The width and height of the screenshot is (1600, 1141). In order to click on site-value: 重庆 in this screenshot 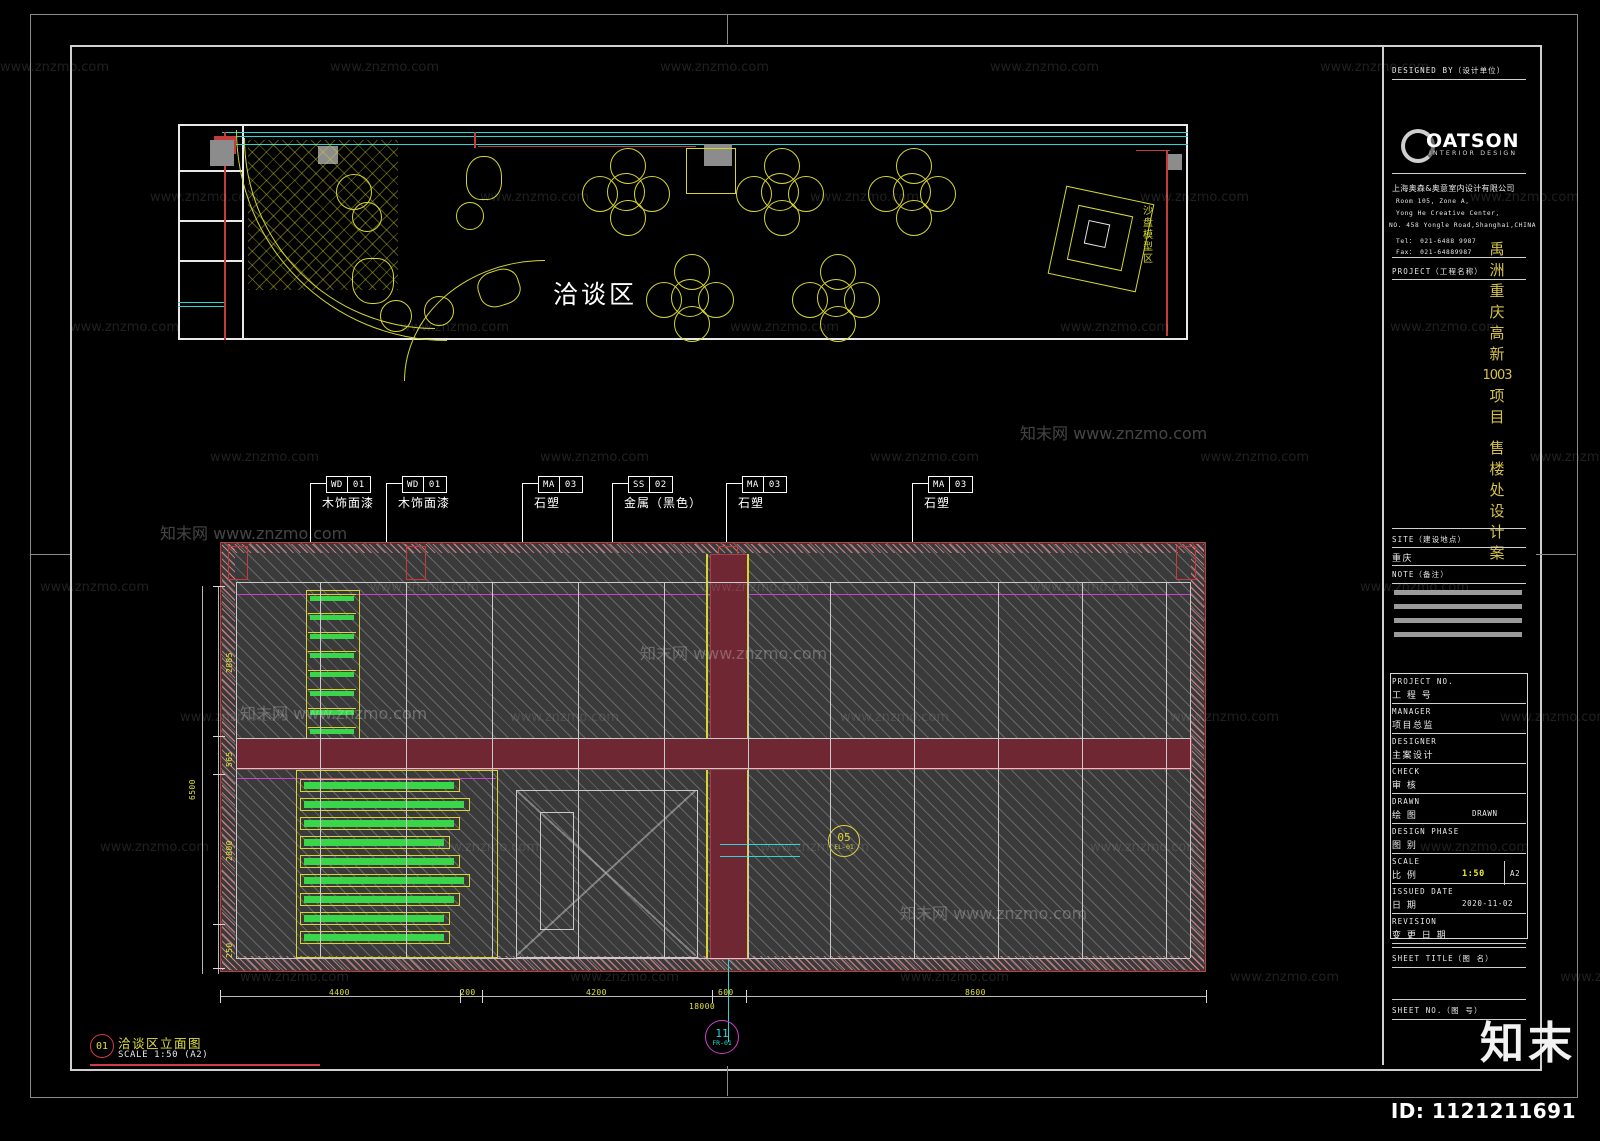, I will do `click(1403, 559)`.